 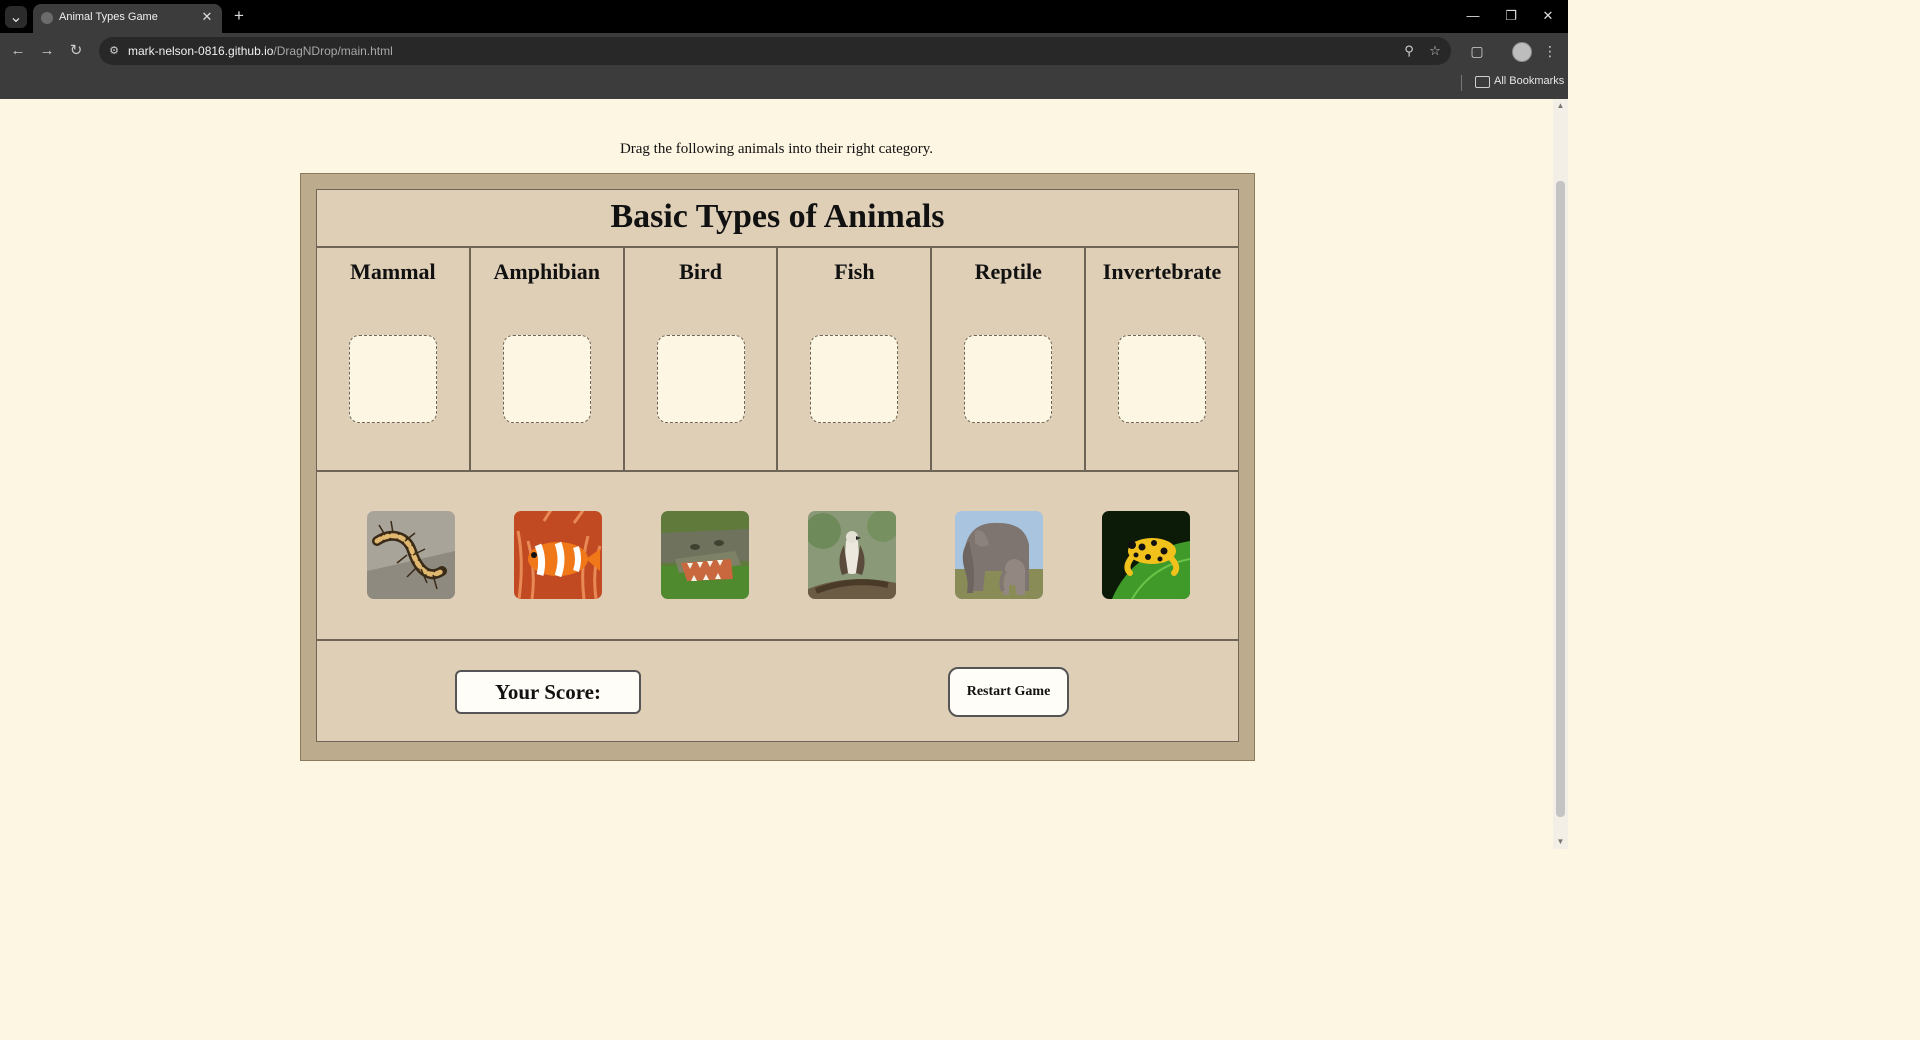 I want to click on tab-title: Animal Types Game, so click(x=108, y=17).